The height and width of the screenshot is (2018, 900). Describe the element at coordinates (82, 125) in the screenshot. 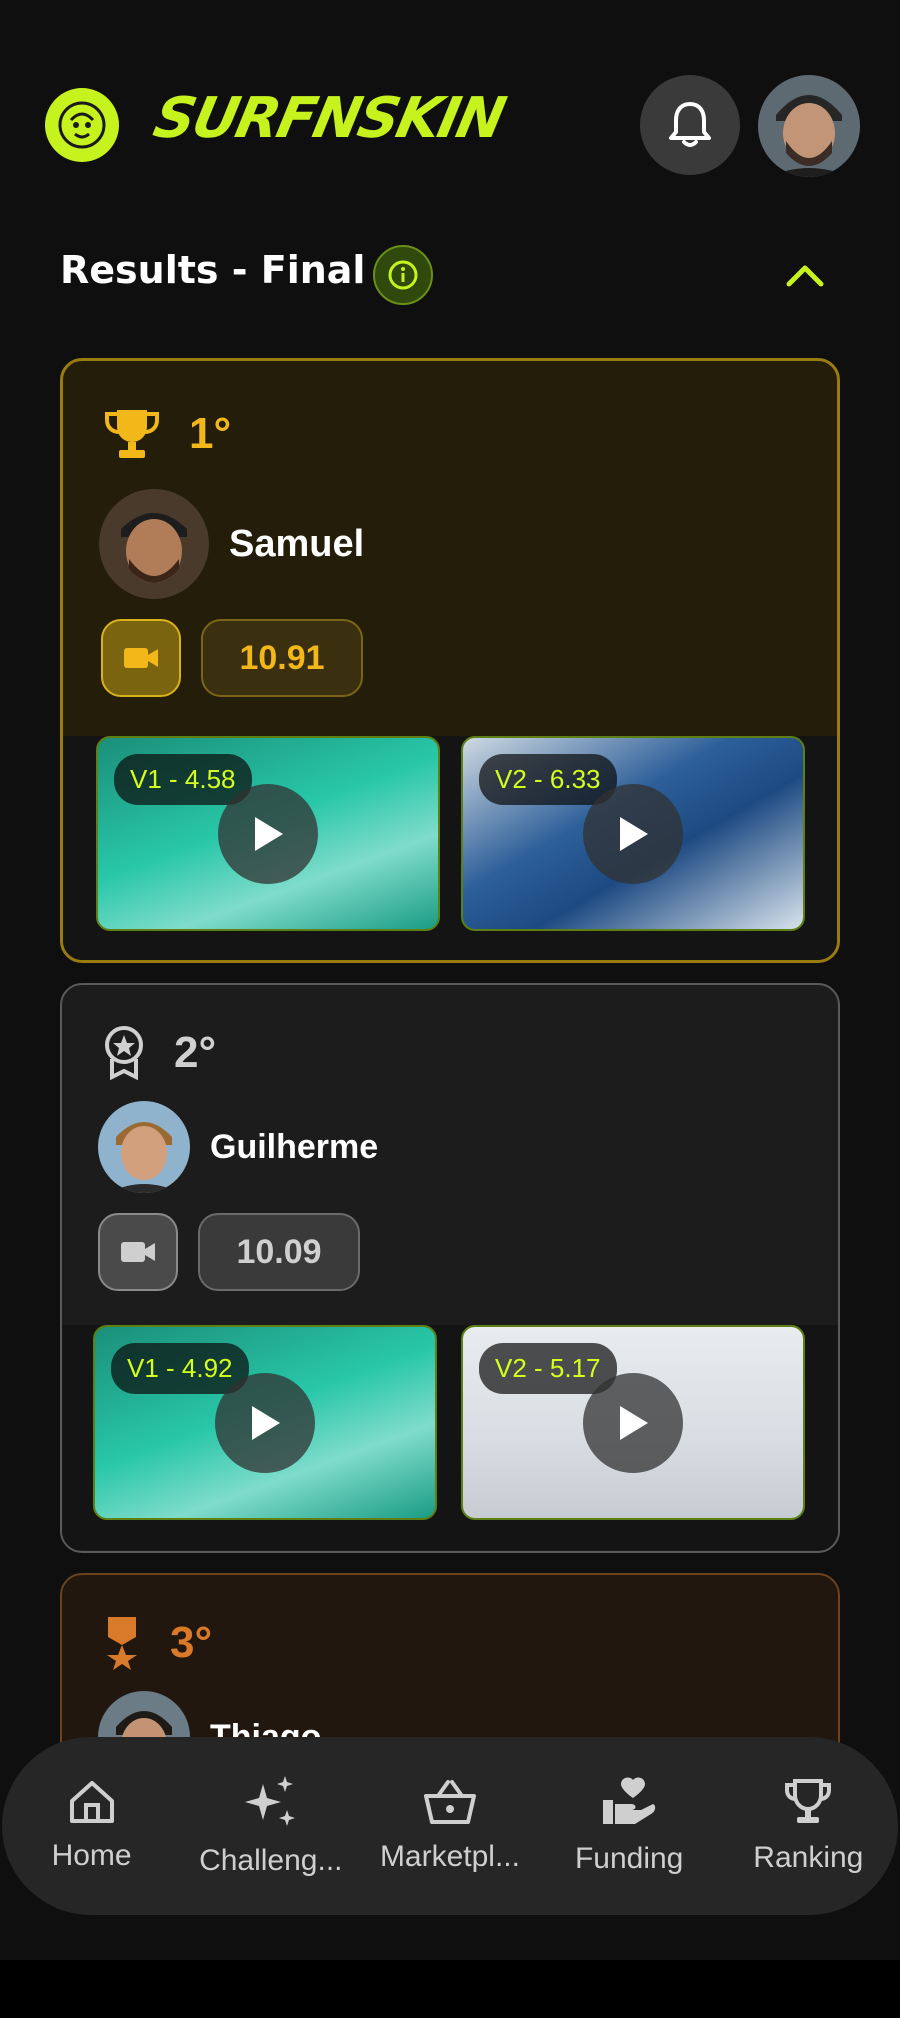

I see `brand-logo-icon` at that location.